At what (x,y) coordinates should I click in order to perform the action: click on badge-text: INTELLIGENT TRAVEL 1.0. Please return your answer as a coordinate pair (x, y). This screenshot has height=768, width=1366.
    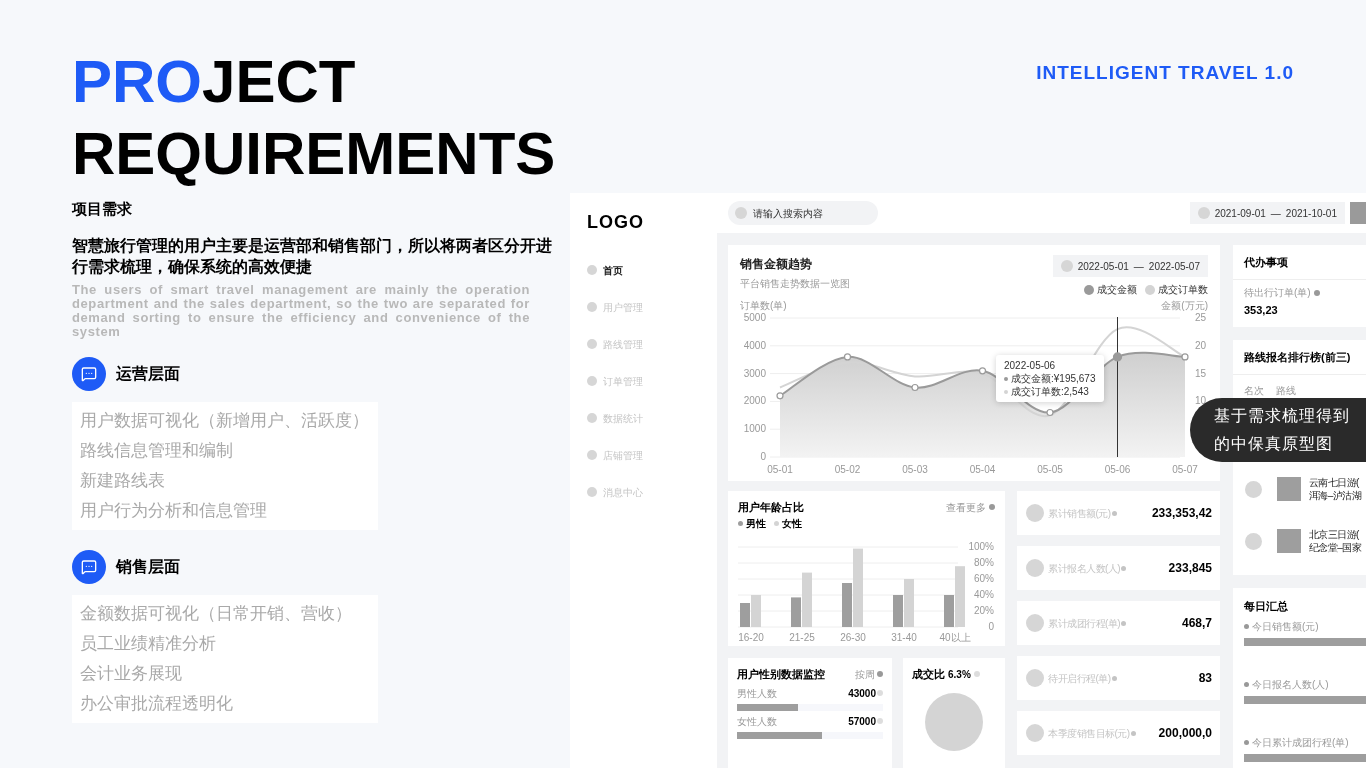
    Looking at the image, I should click on (1165, 73).